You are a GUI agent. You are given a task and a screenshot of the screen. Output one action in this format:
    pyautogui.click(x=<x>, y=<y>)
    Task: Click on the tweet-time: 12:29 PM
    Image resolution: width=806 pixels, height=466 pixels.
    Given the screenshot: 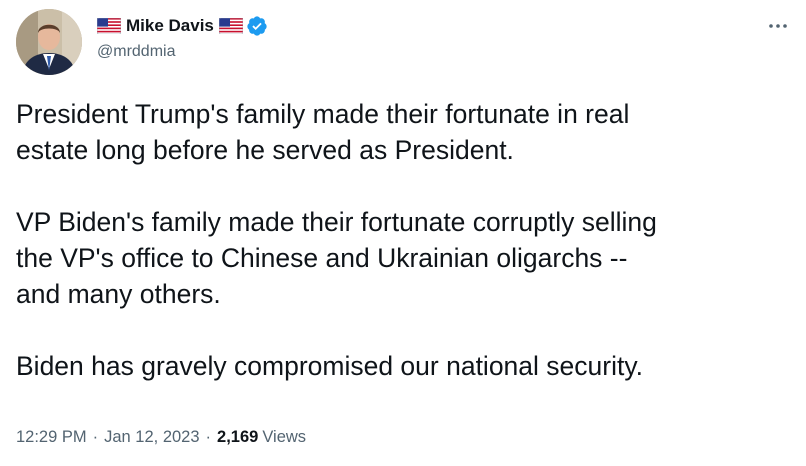 What is the action you would take?
    pyautogui.click(x=51, y=437)
    